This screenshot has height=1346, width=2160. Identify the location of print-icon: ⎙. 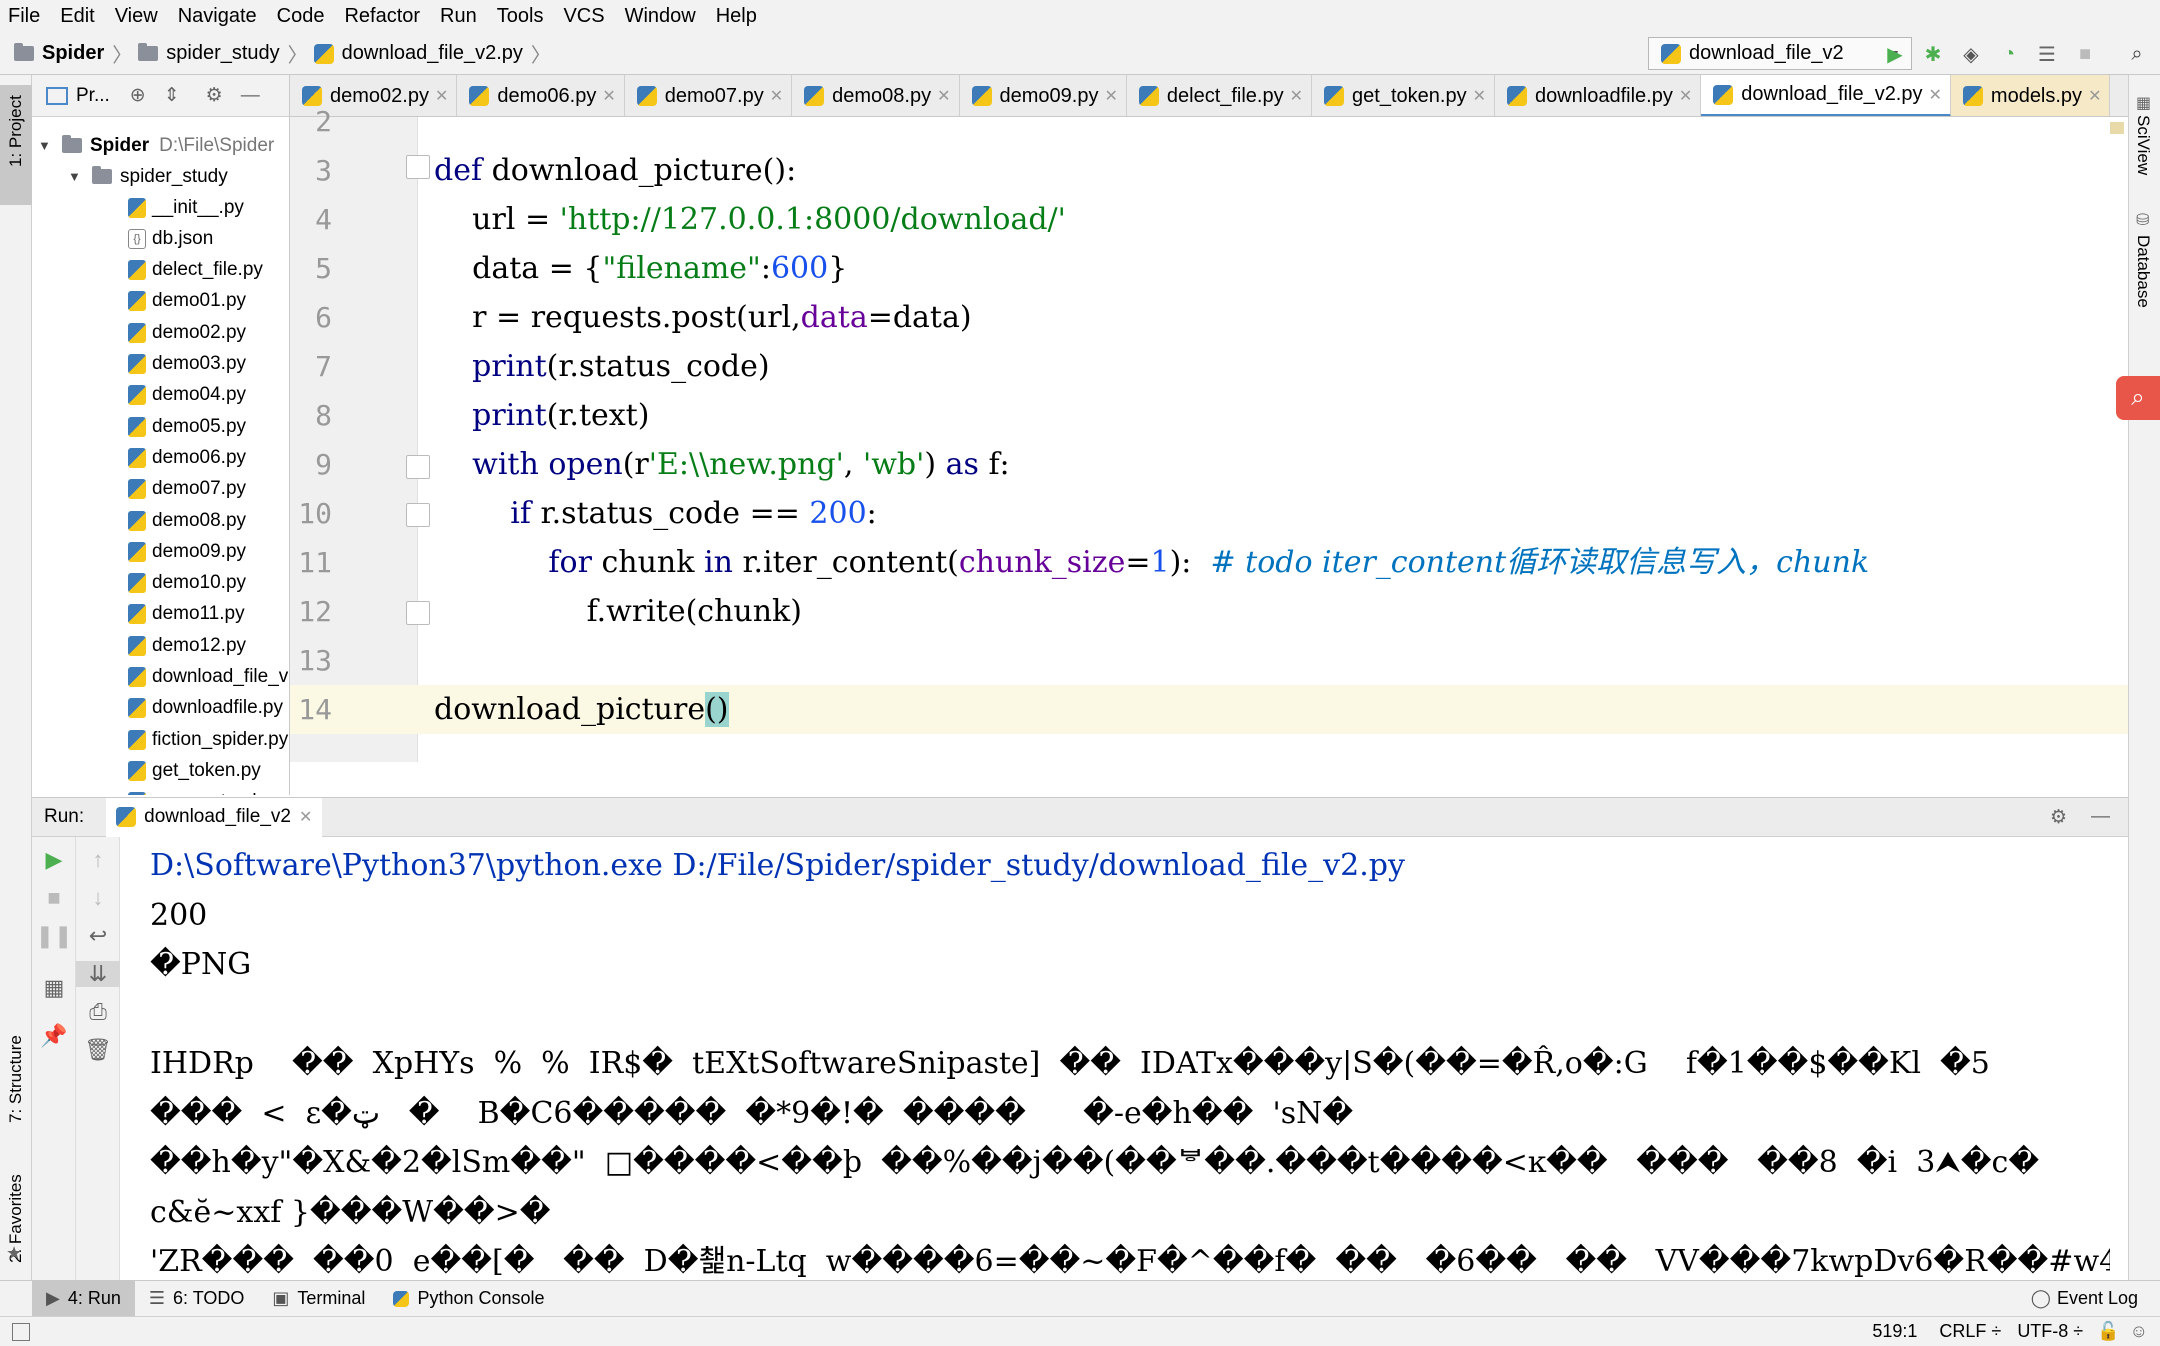
(98, 1012).